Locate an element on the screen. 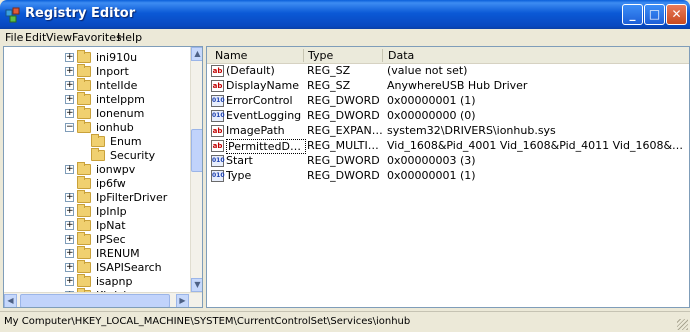 The image size is (690, 332). vertical-scroll-thumb is located at coordinates (196, 150).